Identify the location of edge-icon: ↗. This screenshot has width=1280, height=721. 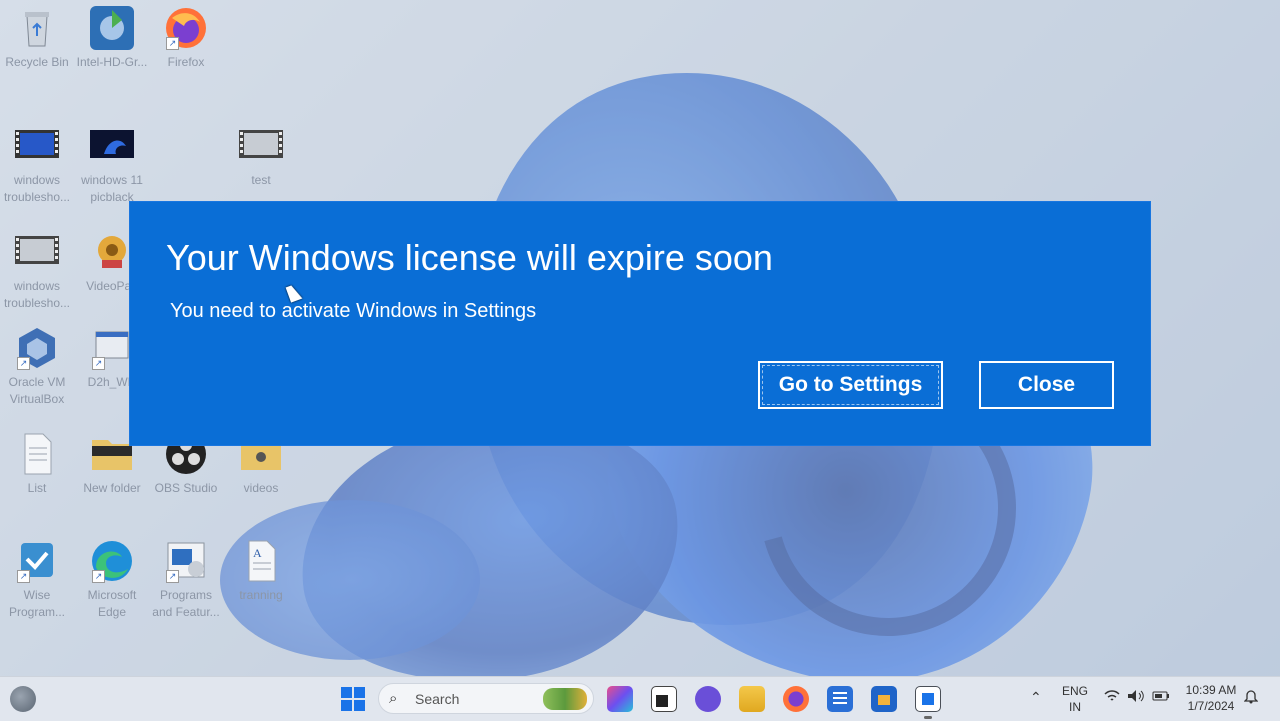
(112, 561).